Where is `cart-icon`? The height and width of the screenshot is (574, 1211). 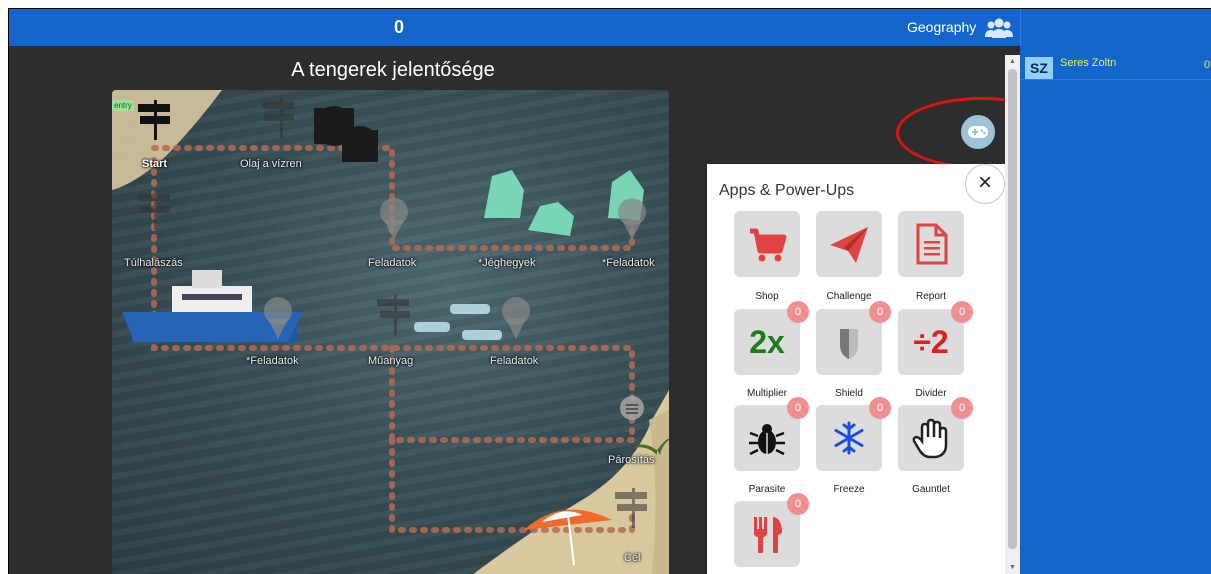 cart-icon is located at coordinates (768, 245).